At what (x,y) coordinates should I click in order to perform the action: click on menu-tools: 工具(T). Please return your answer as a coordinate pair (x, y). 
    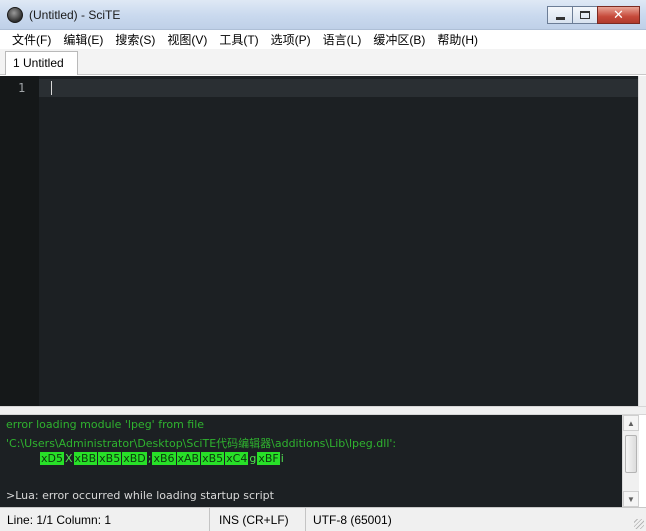
    Looking at the image, I should click on (238, 39).